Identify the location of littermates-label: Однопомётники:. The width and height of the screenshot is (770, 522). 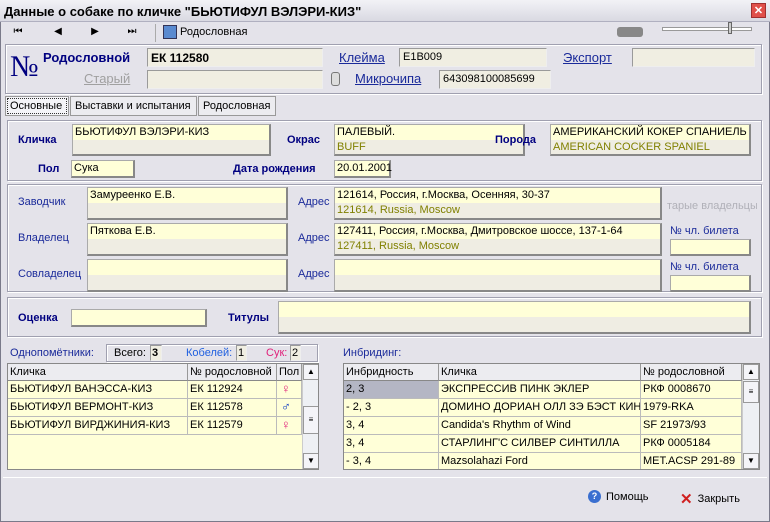
(52, 353).